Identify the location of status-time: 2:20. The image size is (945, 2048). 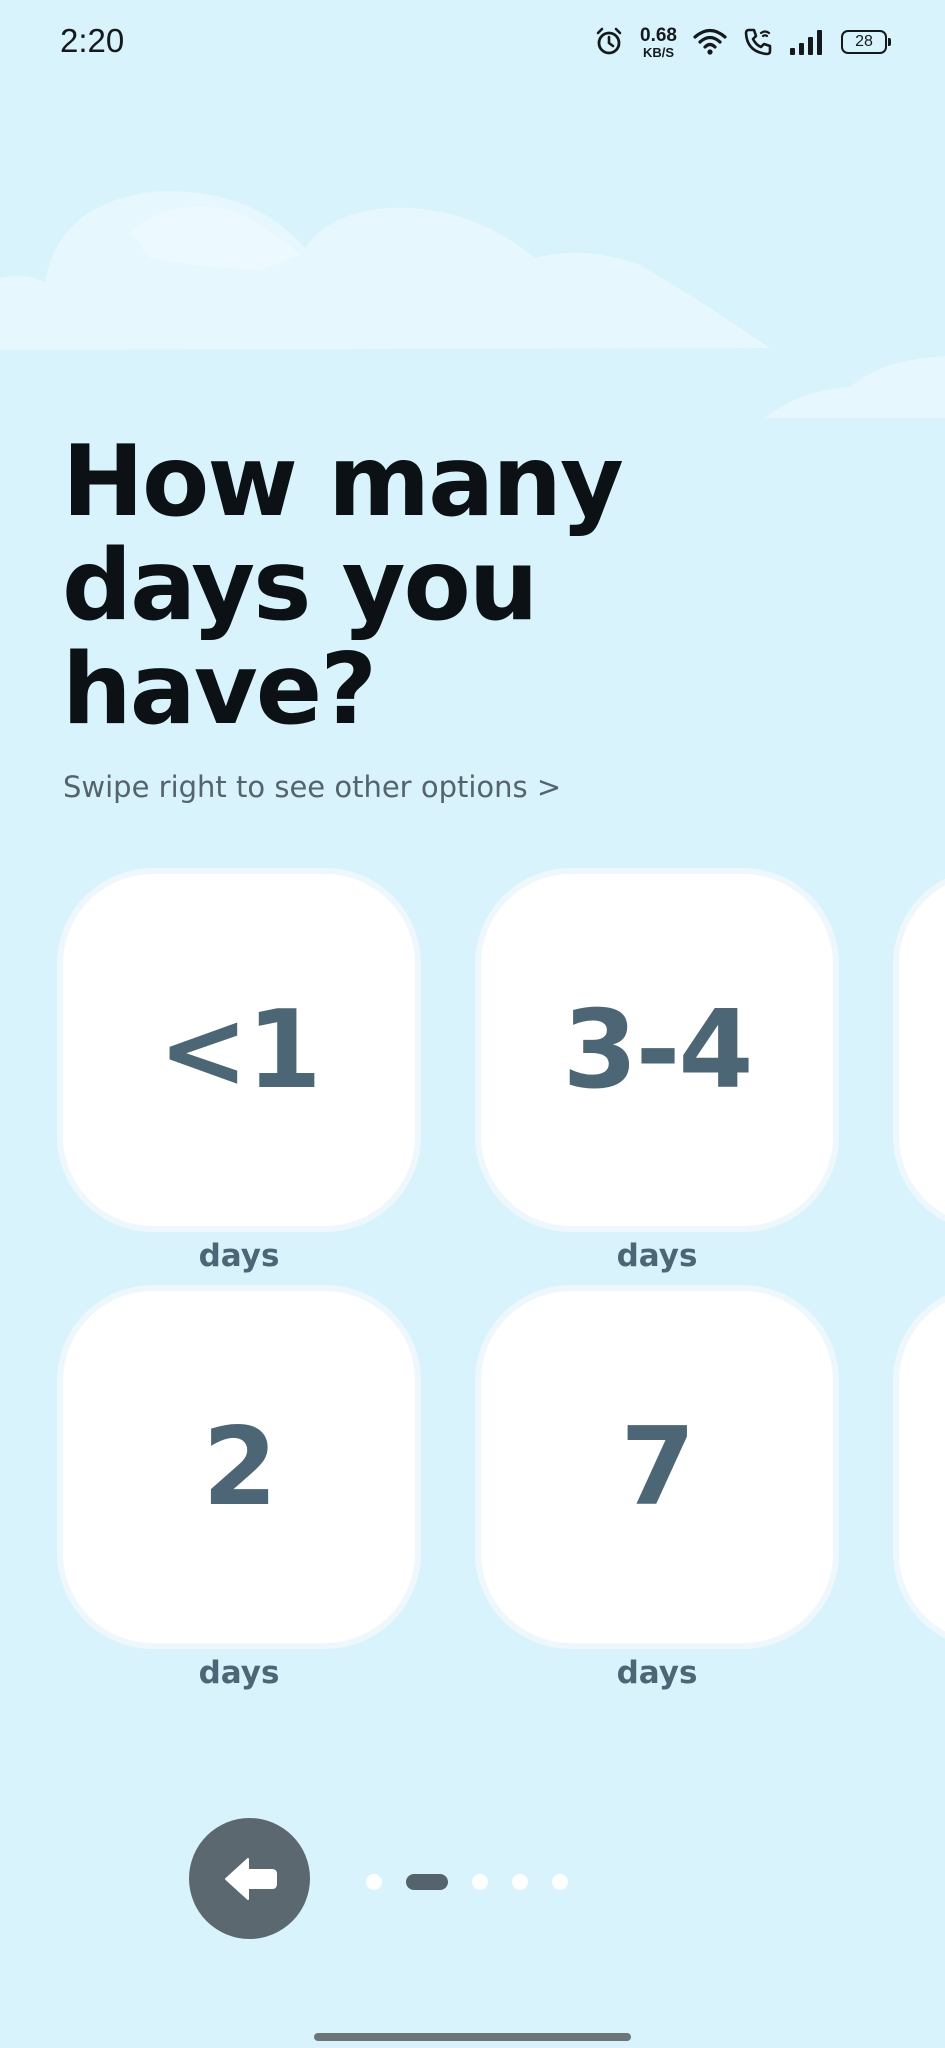
(92, 40).